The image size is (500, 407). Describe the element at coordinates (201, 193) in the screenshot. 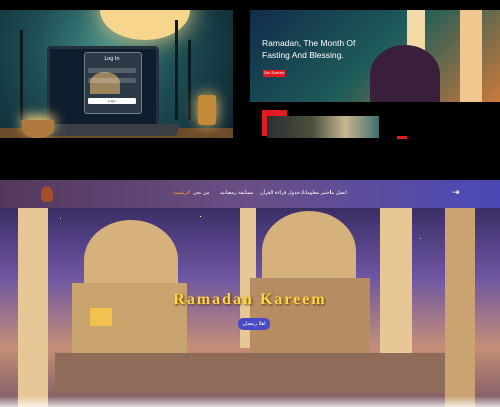

I see `nav-item-about: من نحن` at that location.